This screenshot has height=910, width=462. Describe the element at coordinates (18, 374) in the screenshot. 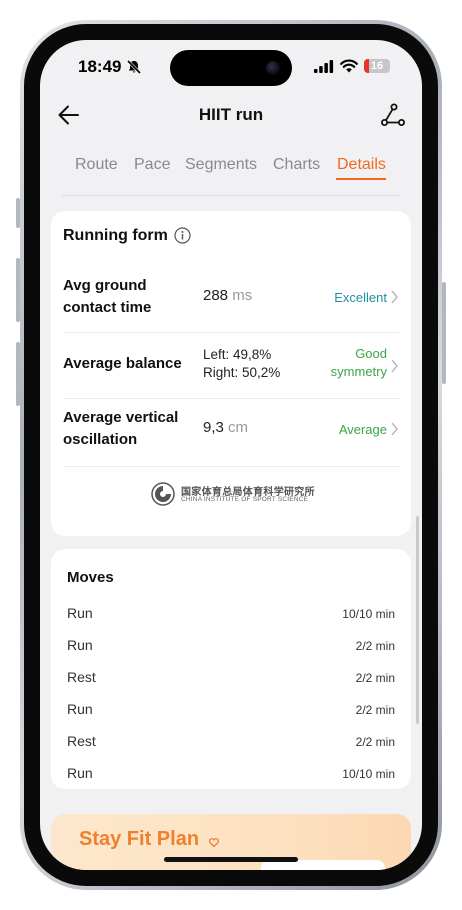

I see `volume-down-button` at that location.